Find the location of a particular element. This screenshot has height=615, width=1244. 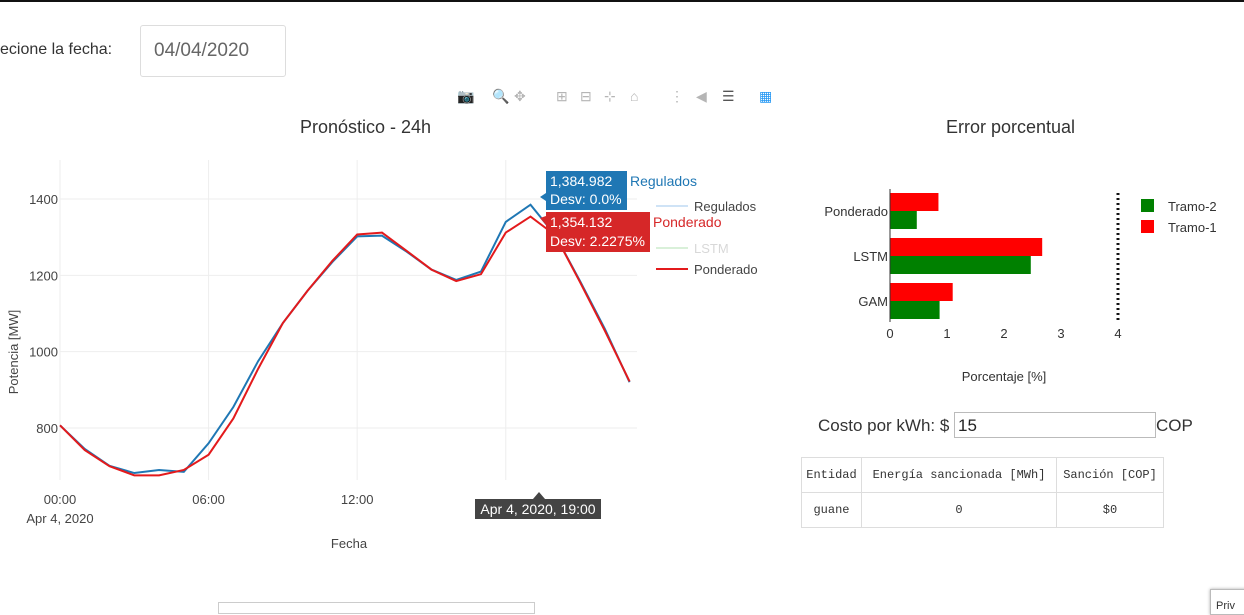

error-x-axis-title: Porcentaje [%] is located at coordinates (1004, 376).